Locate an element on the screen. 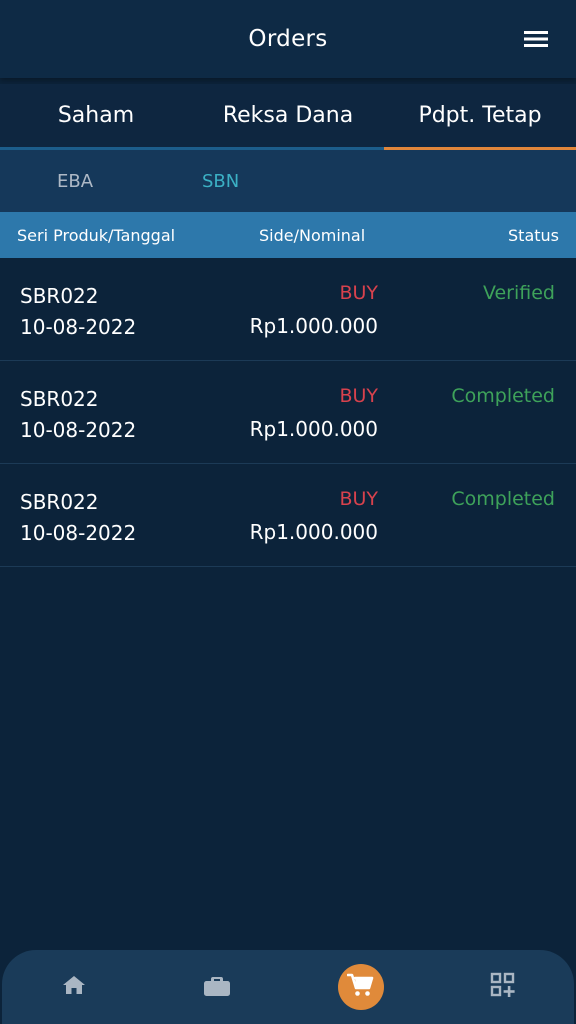 The image size is (576, 1024). tab-saham: Saham is located at coordinates (96, 117).